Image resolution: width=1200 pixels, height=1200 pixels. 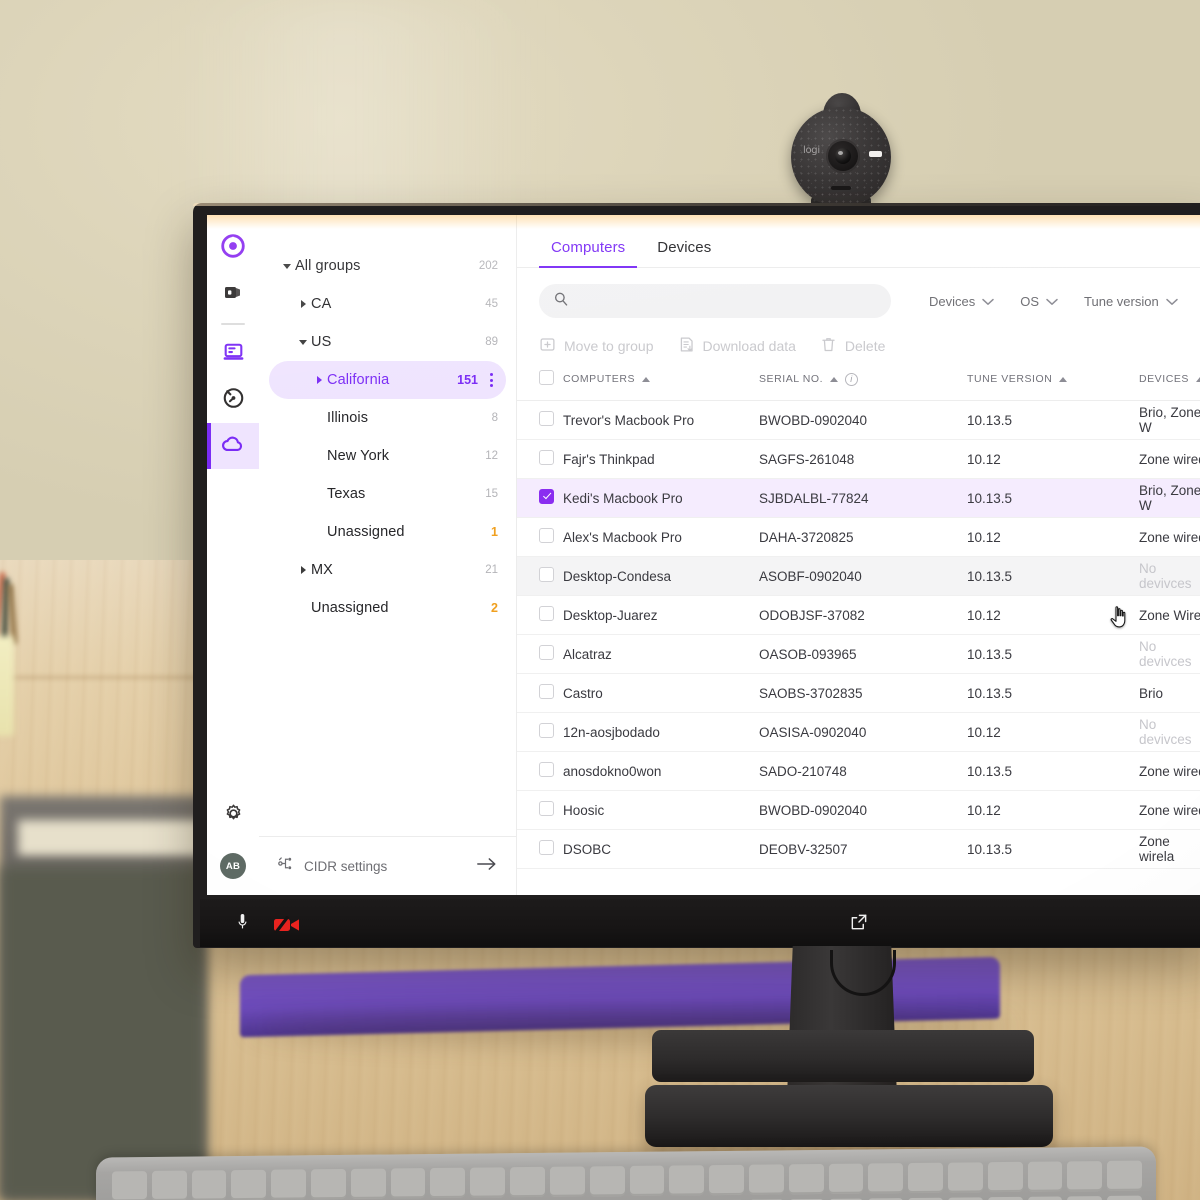 I want to click on arrow-right-icon, so click(x=487, y=866).